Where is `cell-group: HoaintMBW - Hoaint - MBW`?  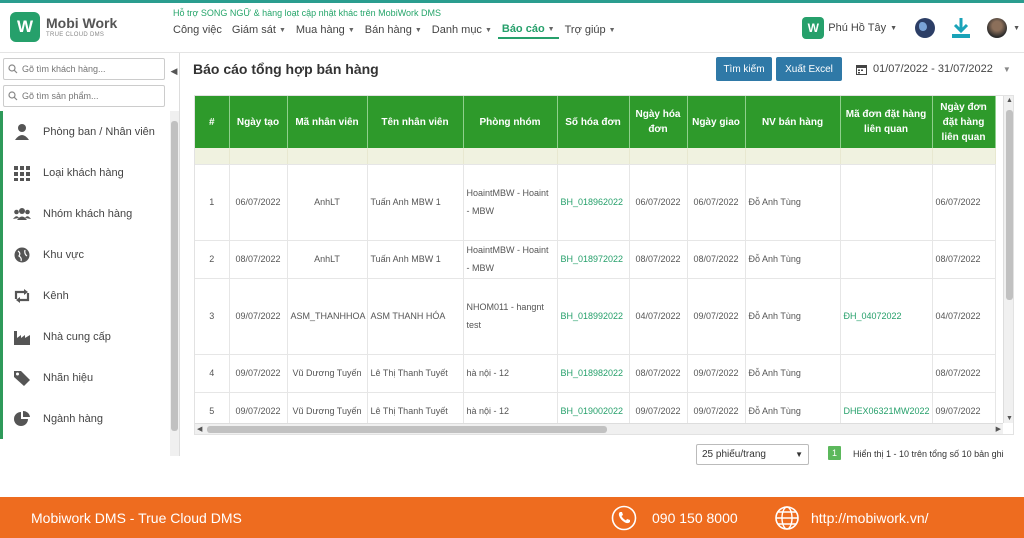
cell-group: HoaintMBW - Hoaint - MBW is located at coordinates (510, 202).